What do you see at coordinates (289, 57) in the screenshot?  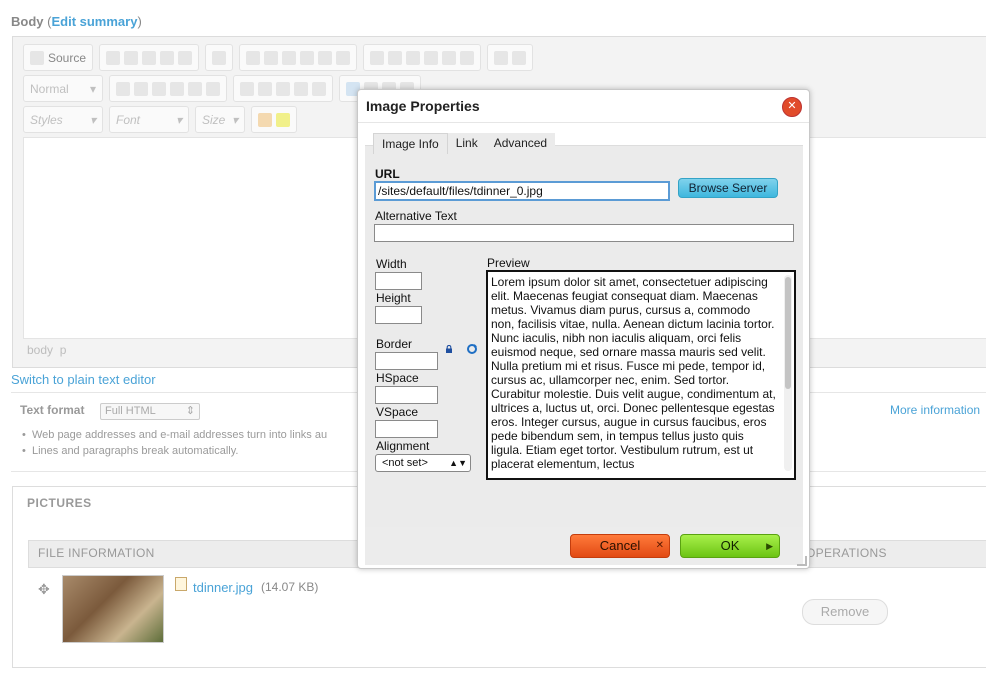 I see `find-icon` at bounding box center [289, 57].